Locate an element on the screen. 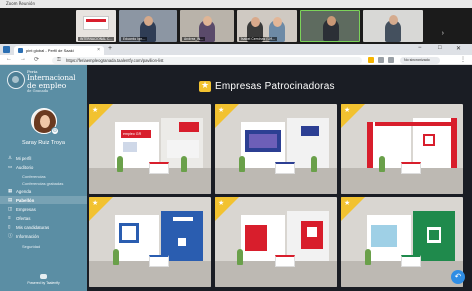 This screenshot has height=291, width=472. sponsor-booth-4: ★ is located at coordinates (150, 242).